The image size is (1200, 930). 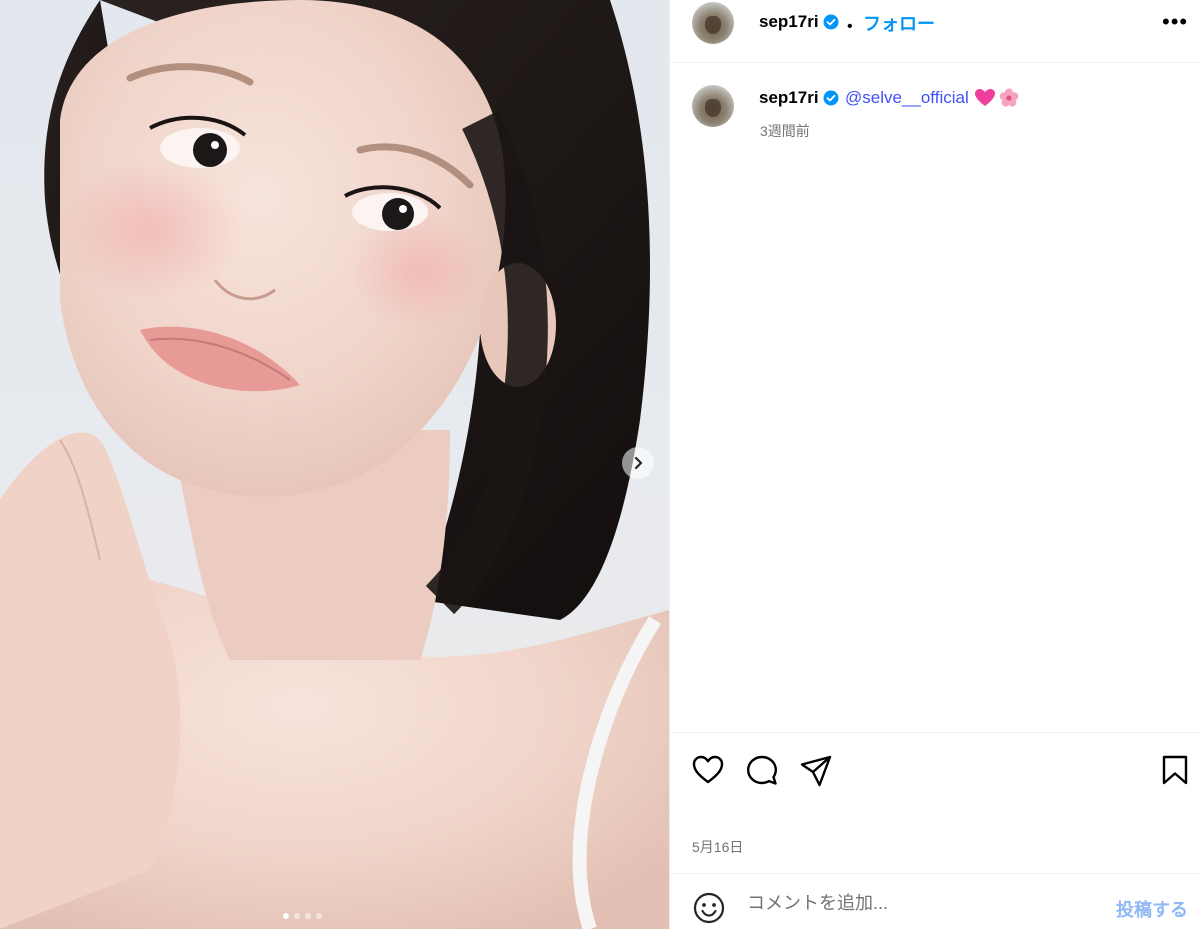 What do you see at coordinates (907, 98) in the screenshot?
I see `mention-link: @selve__official` at bounding box center [907, 98].